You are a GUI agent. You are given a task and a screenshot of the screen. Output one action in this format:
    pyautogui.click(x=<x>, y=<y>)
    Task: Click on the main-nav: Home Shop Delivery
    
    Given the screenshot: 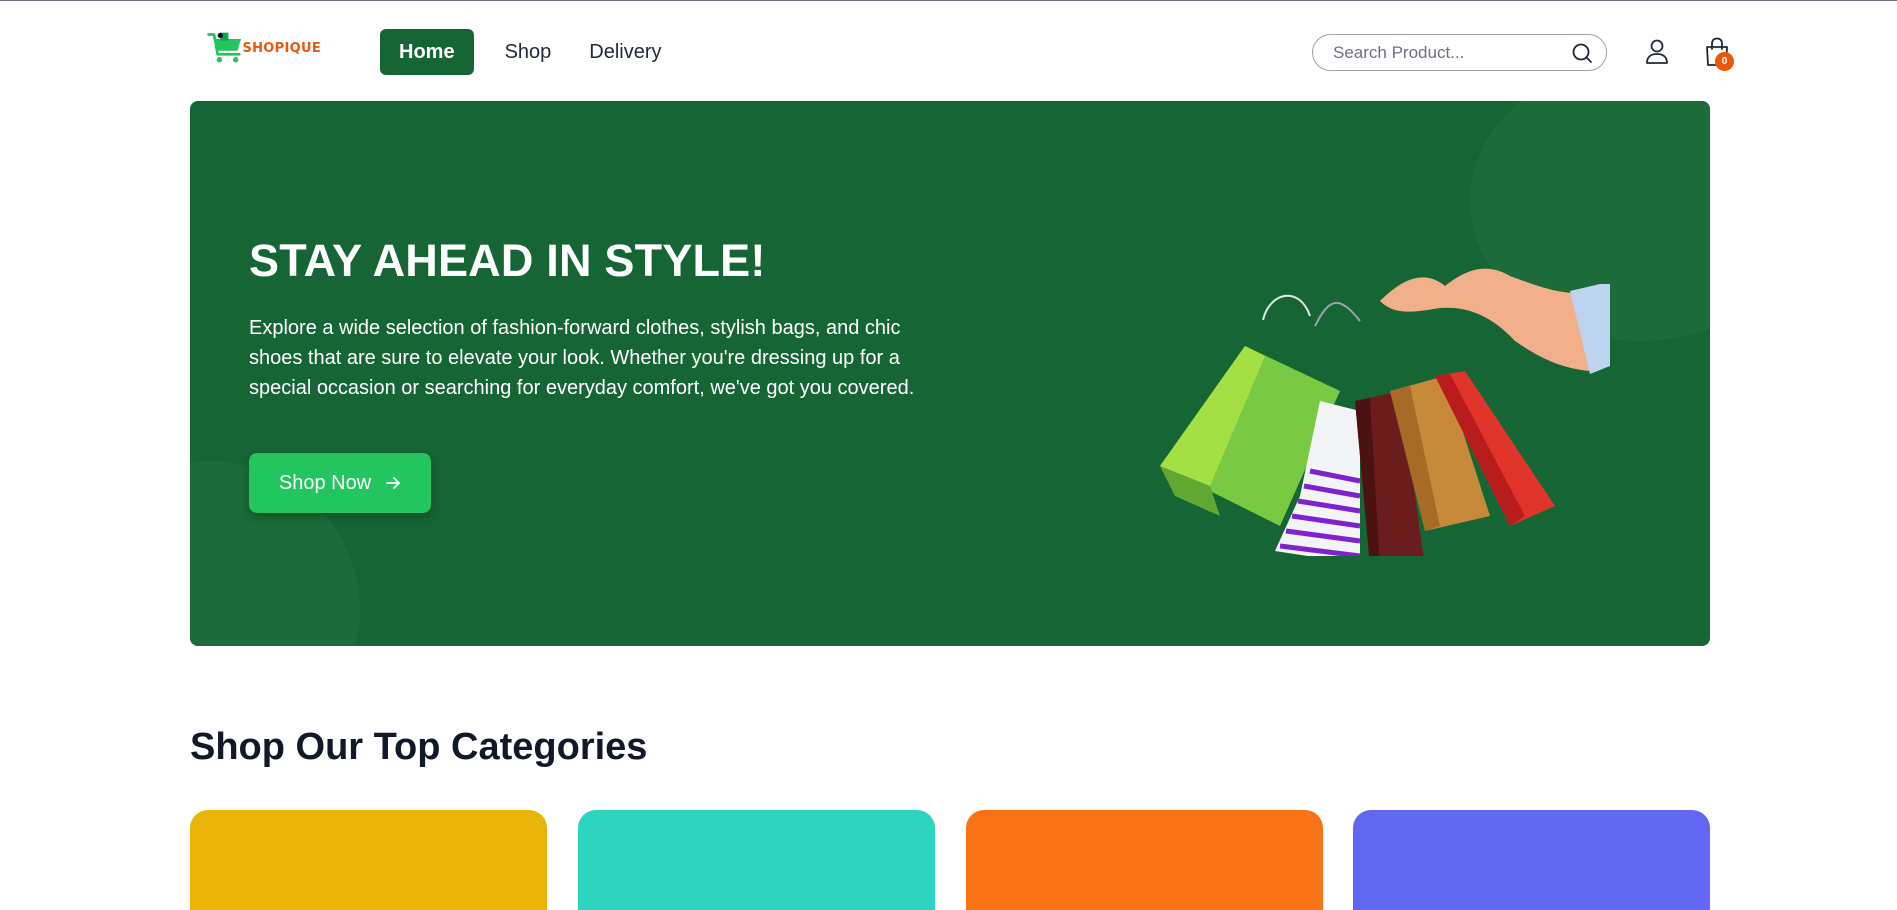 What is the action you would take?
    pyautogui.click(x=530, y=52)
    